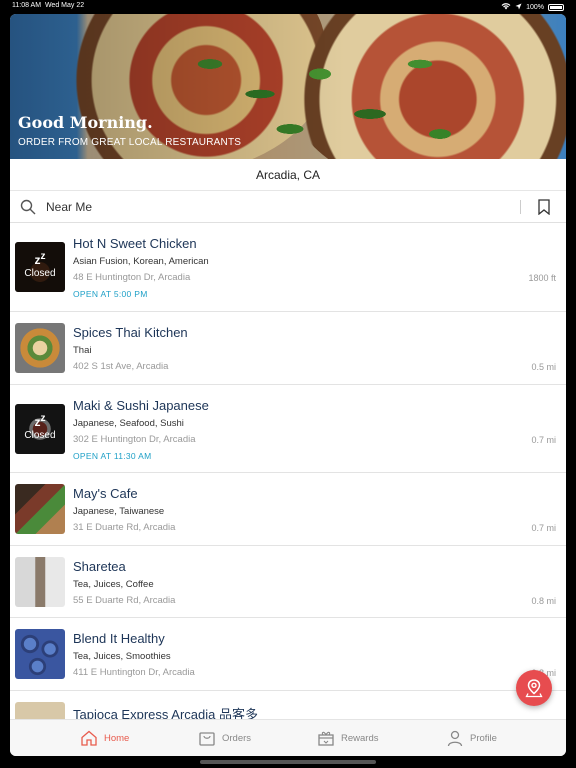 The width and height of the screenshot is (576, 768). What do you see at coordinates (85, 122) in the screenshot?
I see `hero-greeting: Good Morning.` at bounding box center [85, 122].